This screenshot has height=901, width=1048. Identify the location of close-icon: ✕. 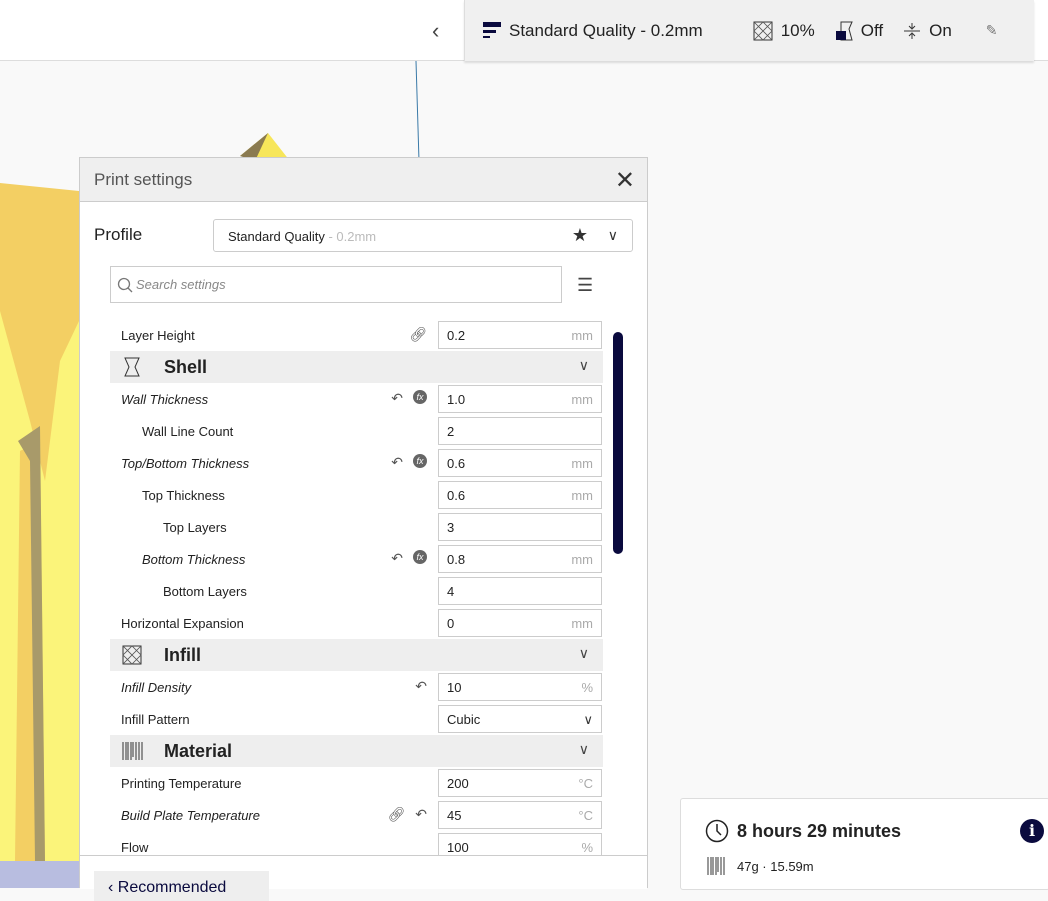
(625, 180).